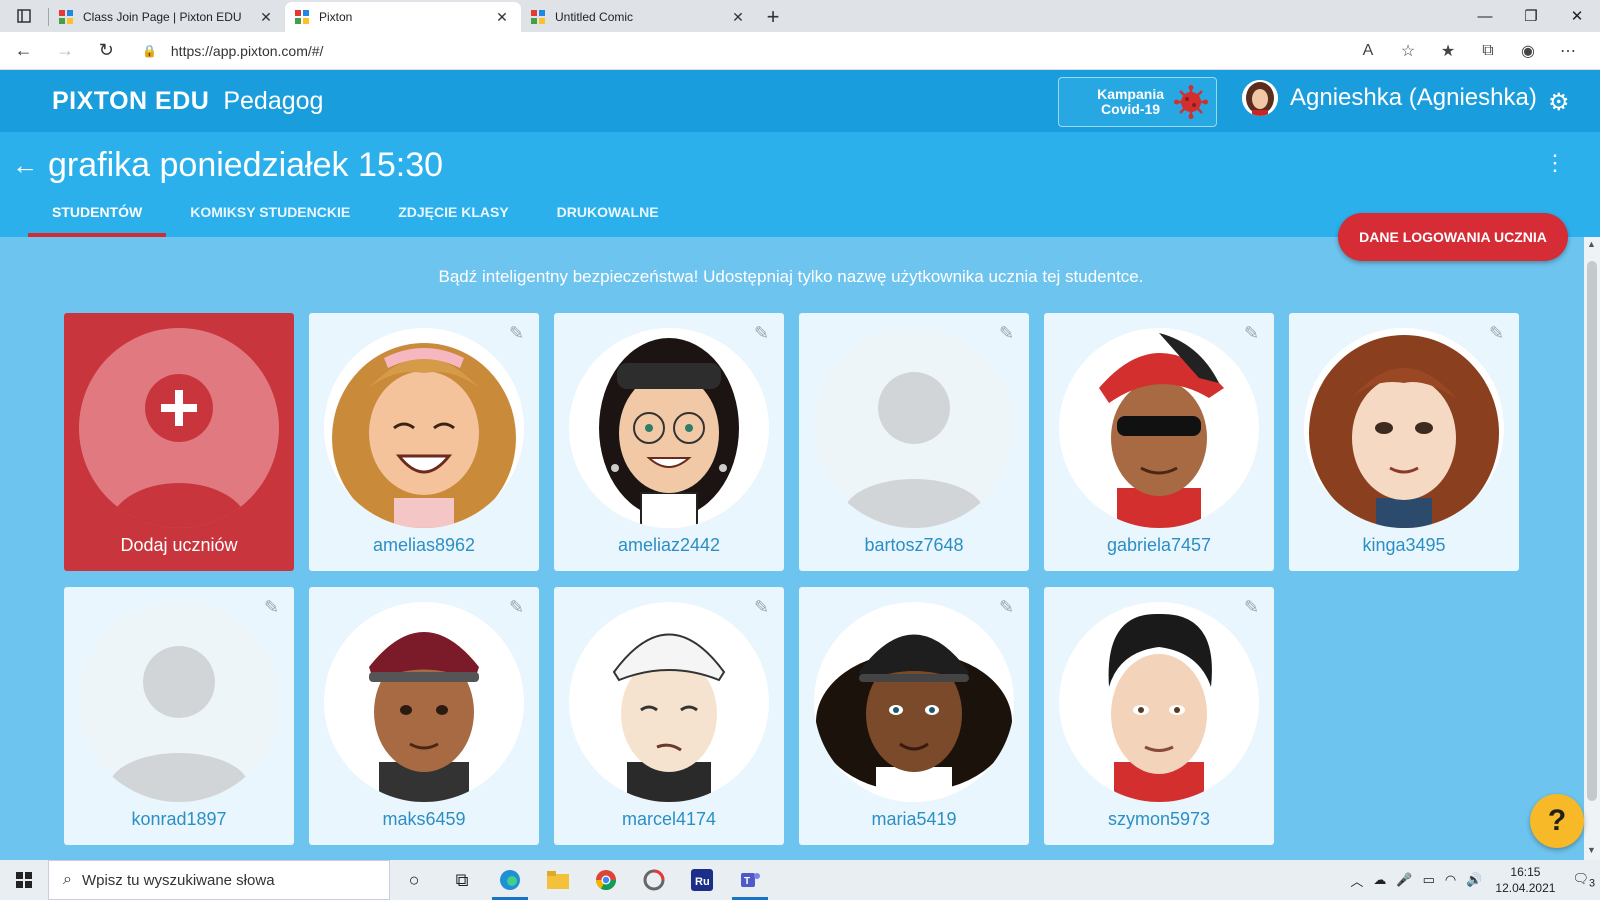  I want to click on student-card: ✎ gabriela7457, so click(1159, 442).